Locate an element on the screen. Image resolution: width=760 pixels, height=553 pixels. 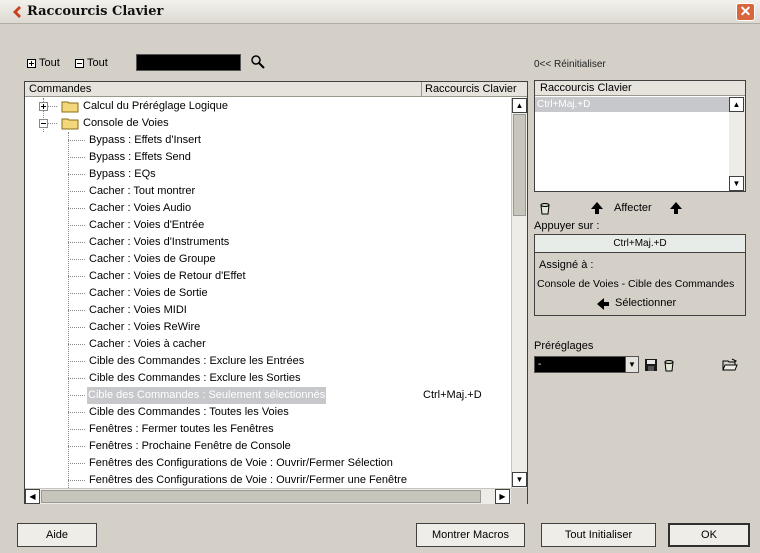
tree-horizontal-scrollbar: ◀ ▶ is located at coordinates (268, 496).